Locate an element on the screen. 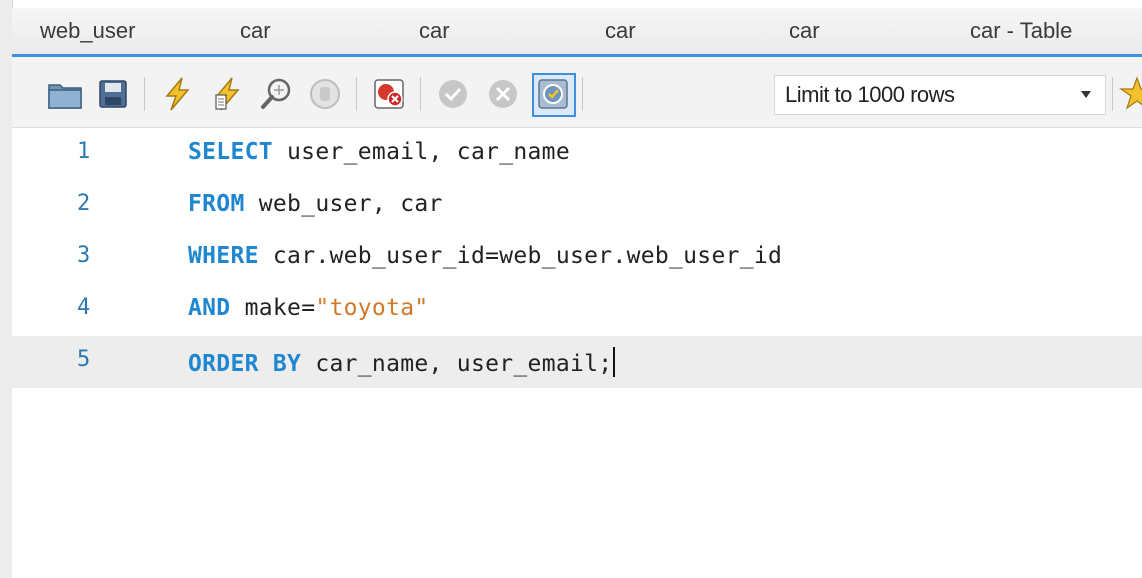 This screenshot has height=578, width=1142. sql-text: car_name, user_email; is located at coordinates (457, 364).